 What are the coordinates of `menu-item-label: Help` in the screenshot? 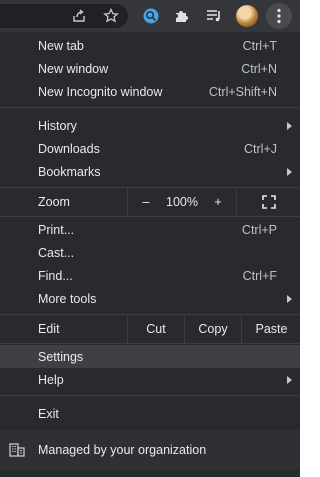 It's located at (51, 379).